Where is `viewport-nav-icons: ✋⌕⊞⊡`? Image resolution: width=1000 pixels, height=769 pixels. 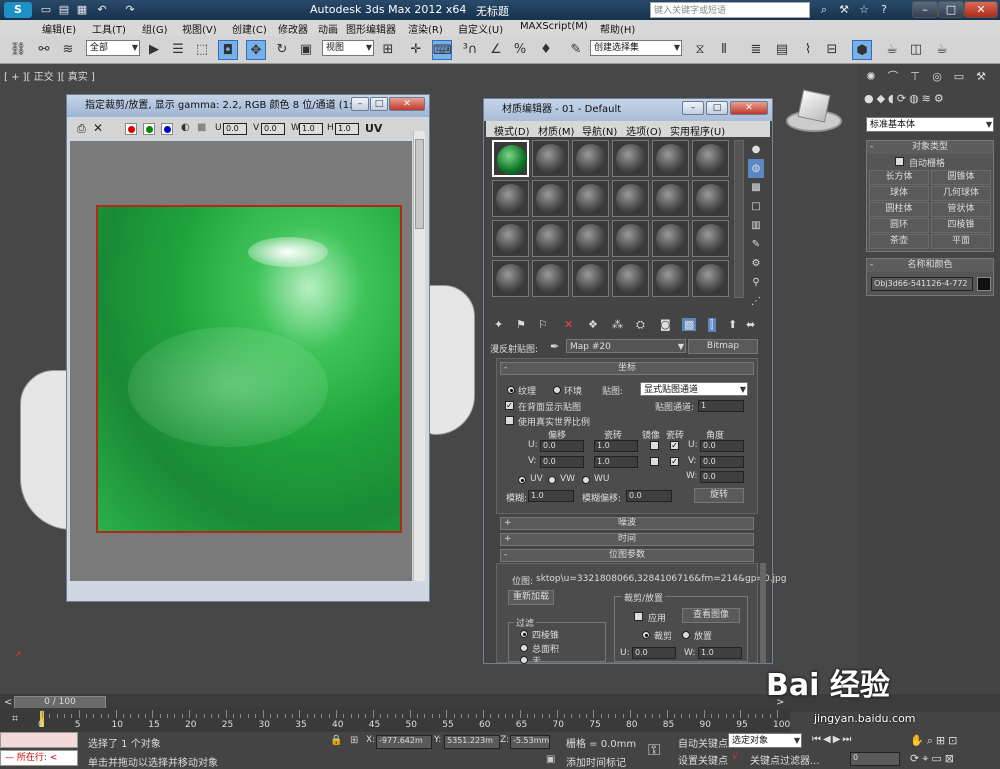 viewport-nav-icons: ✋⌕⊞⊡ is located at coordinates (935, 741).